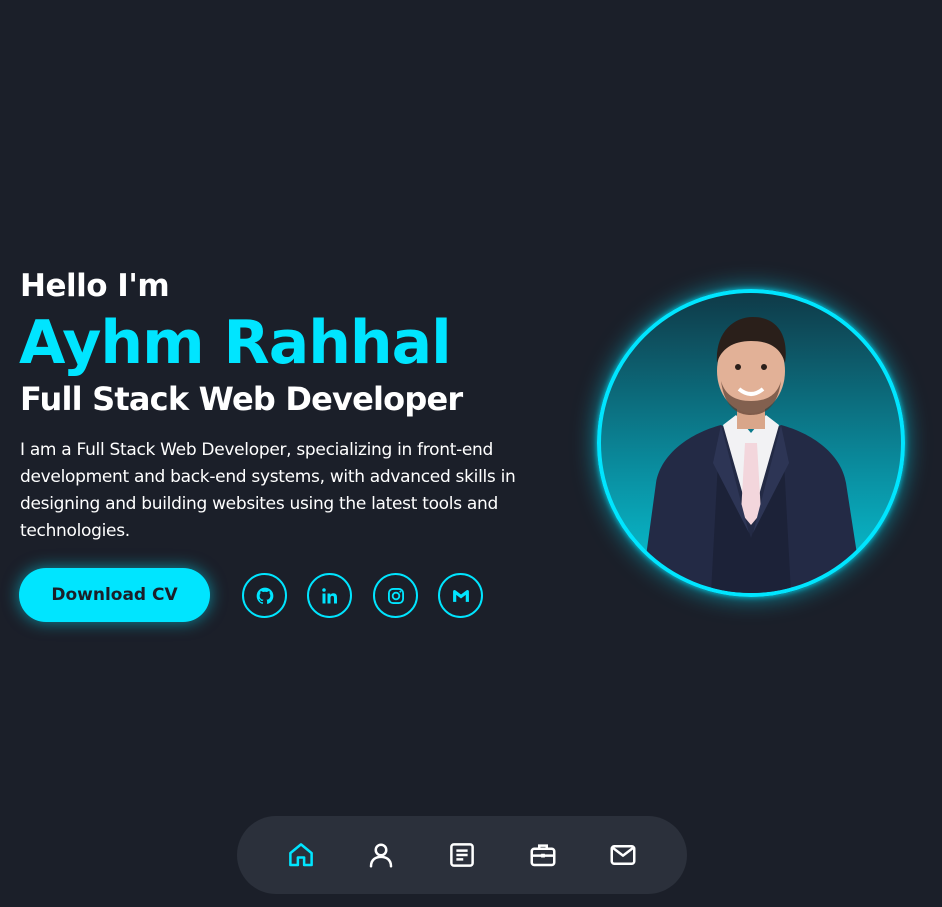 The width and height of the screenshot is (942, 907). Describe the element at coordinates (752, 455) in the screenshot. I see `profile-photo-illustration` at that location.